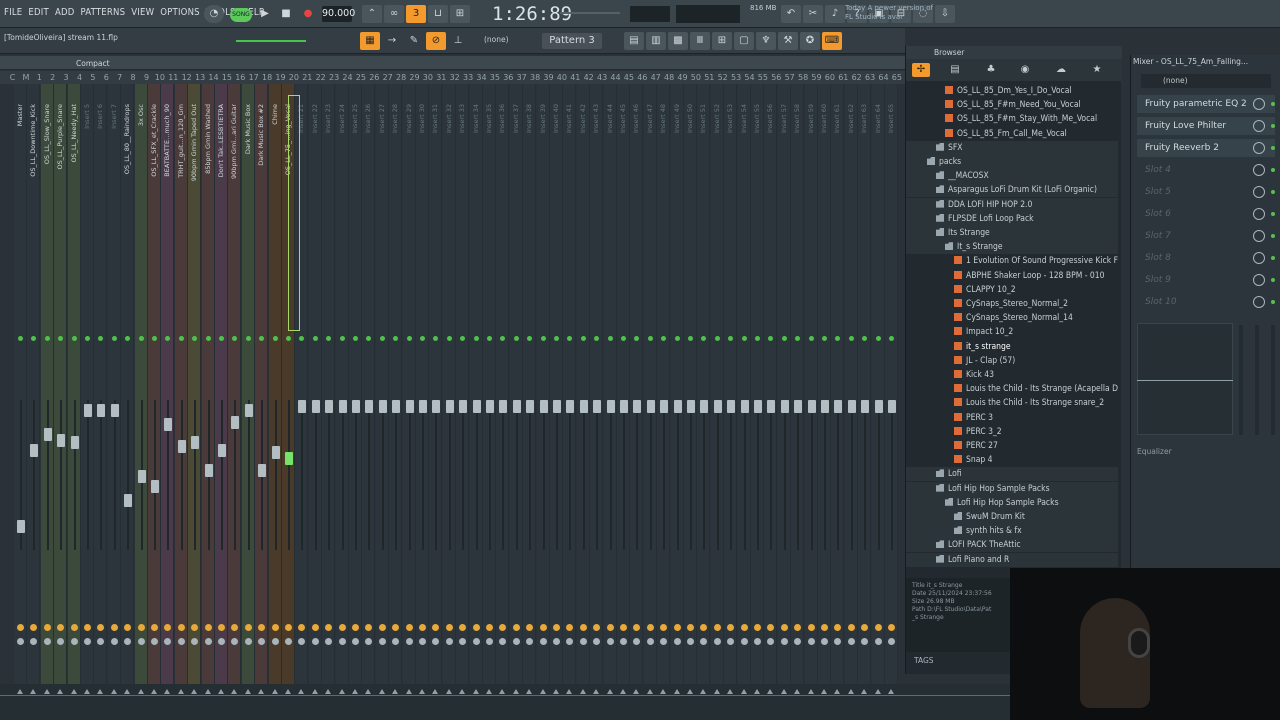 This screenshot has width=1280, height=720. Describe the element at coordinates (127, 139) in the screenshot. I see `insert-name-label: OS_LL_80__Raindrops` at that location.